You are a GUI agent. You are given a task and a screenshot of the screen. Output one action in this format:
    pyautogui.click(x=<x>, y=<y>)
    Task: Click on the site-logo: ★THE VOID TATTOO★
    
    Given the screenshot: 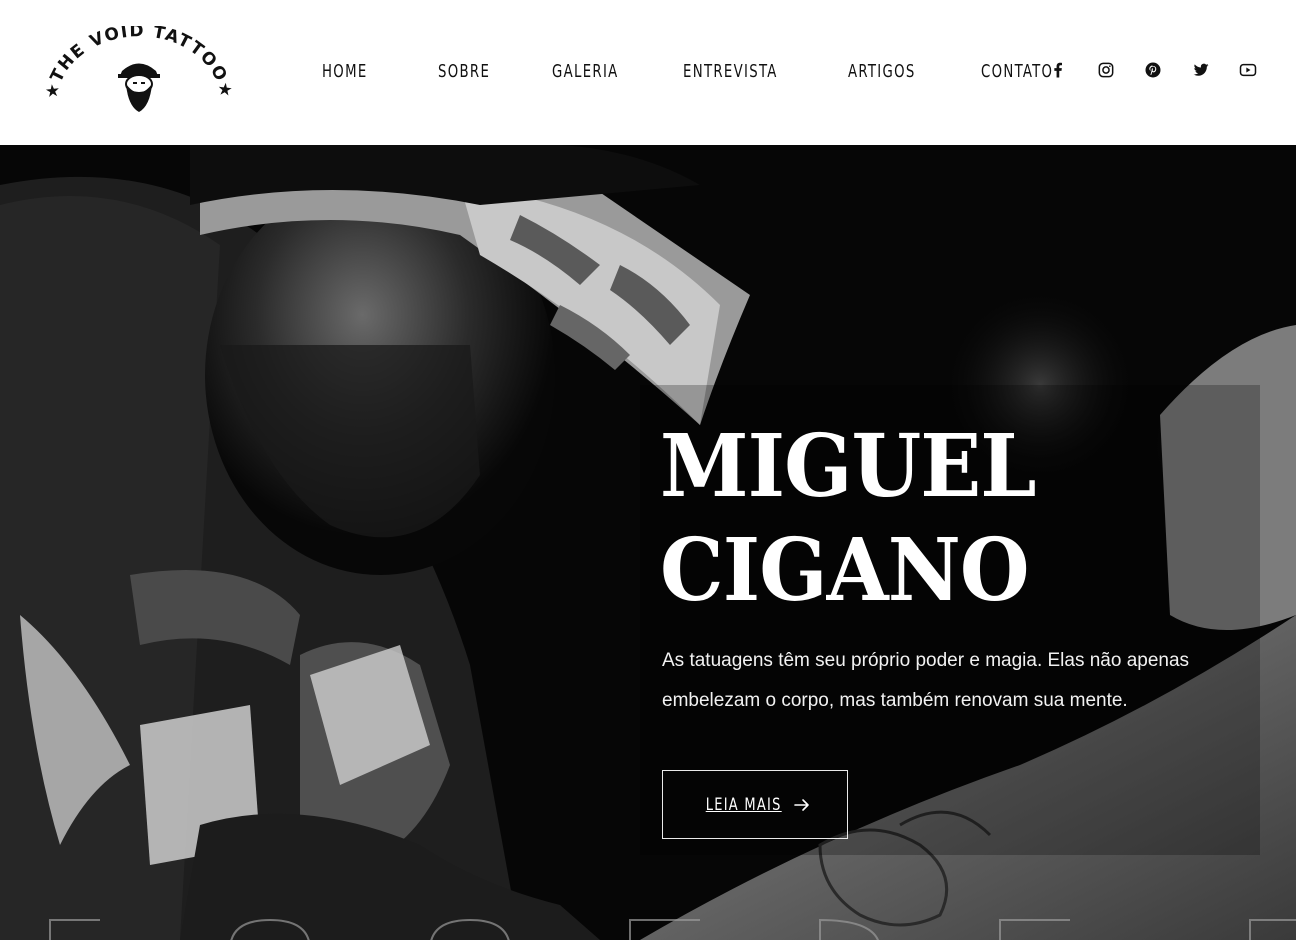 What is the action you would take?
    pyautogui.click(x=139, y=72)
    